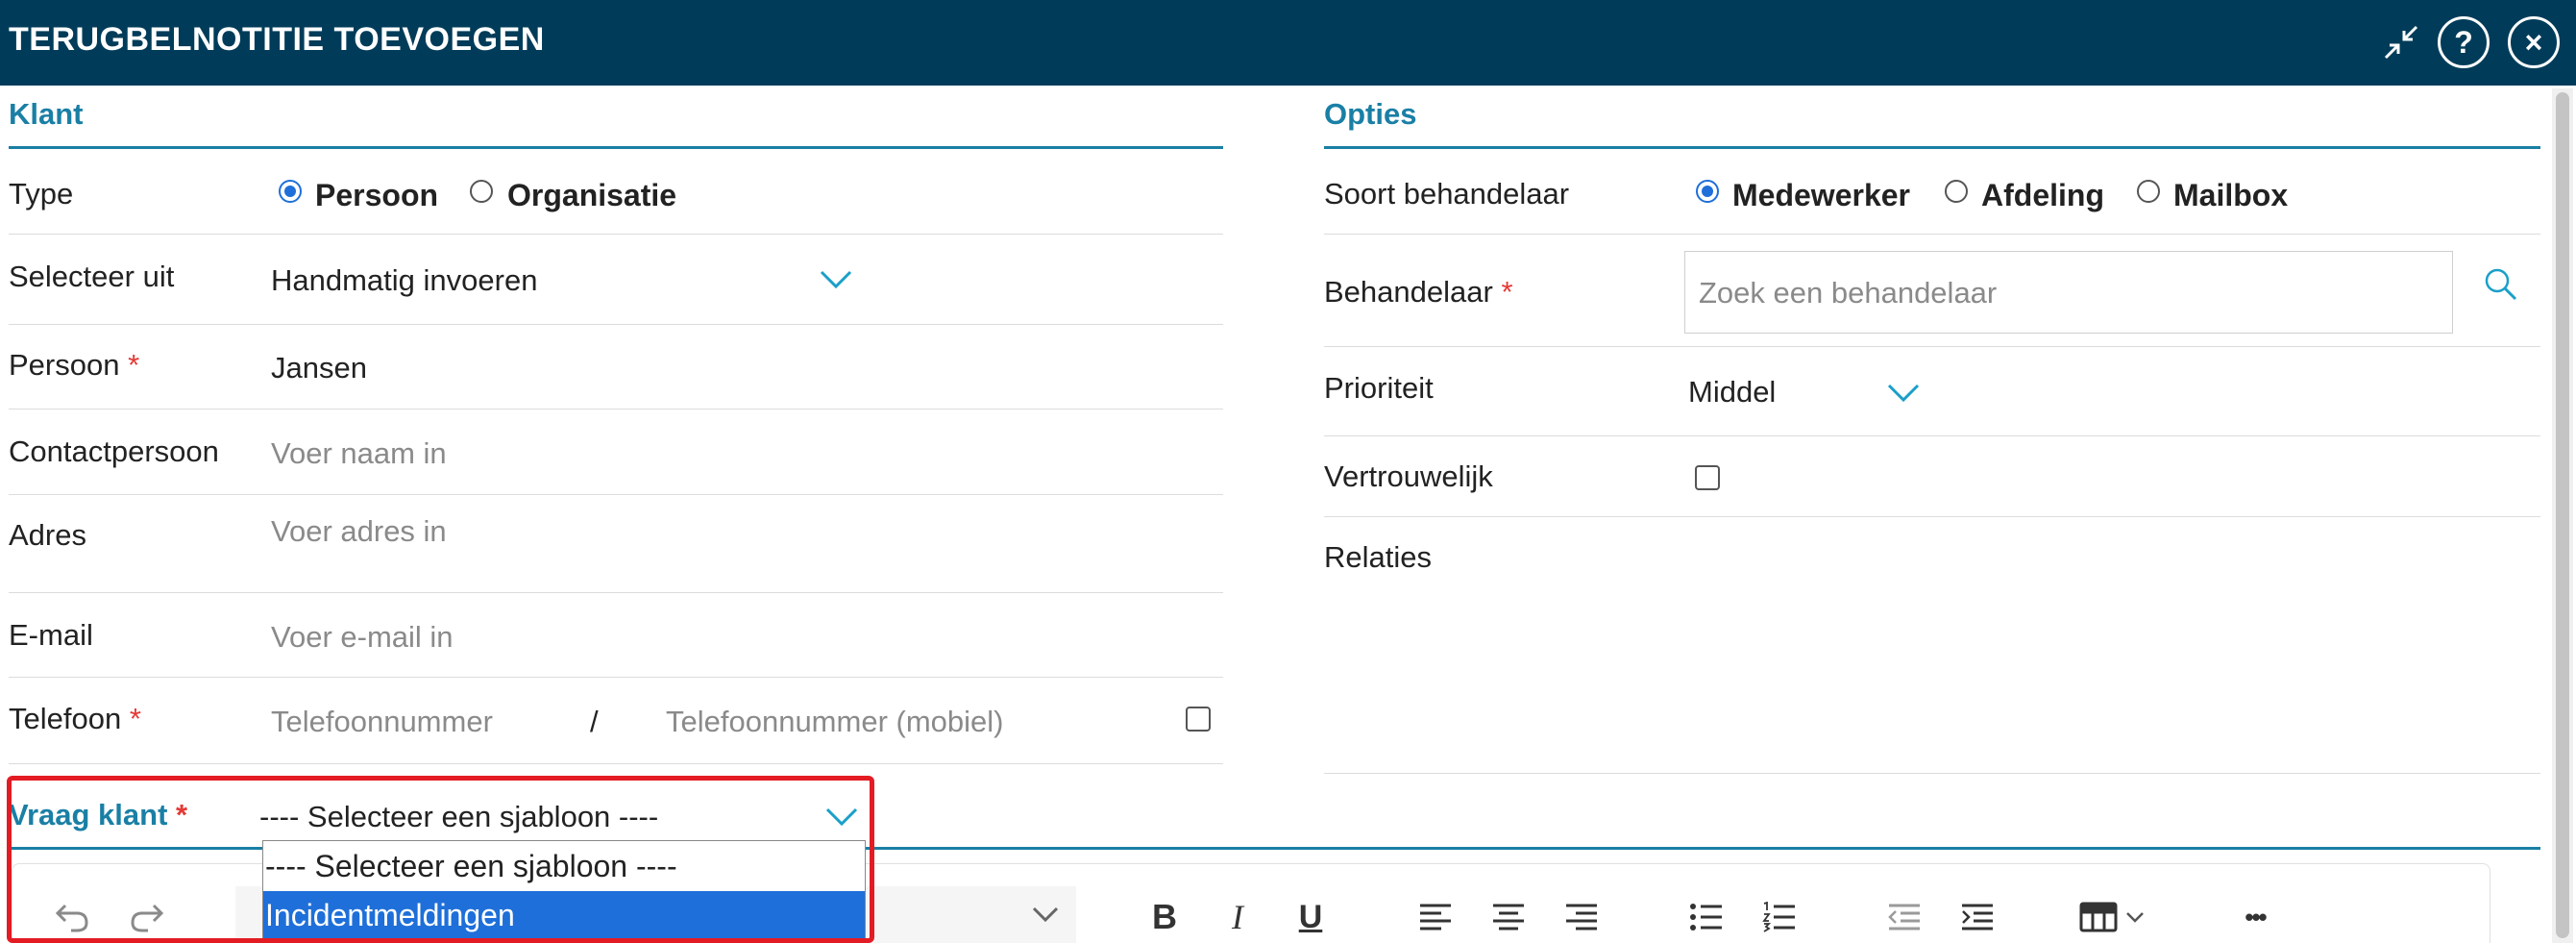 The width and height of the screenshot is (2576, 943). I want to click on section-klant-heading: Klant, so click(46, 114).